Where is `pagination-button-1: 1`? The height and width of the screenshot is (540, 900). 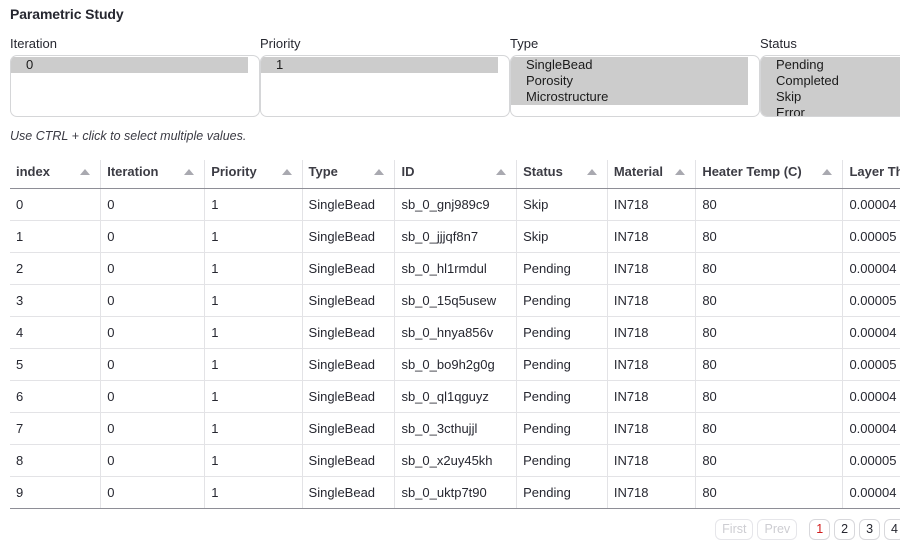 pagination-button-1: 1 is located at coordinates (820, 529).